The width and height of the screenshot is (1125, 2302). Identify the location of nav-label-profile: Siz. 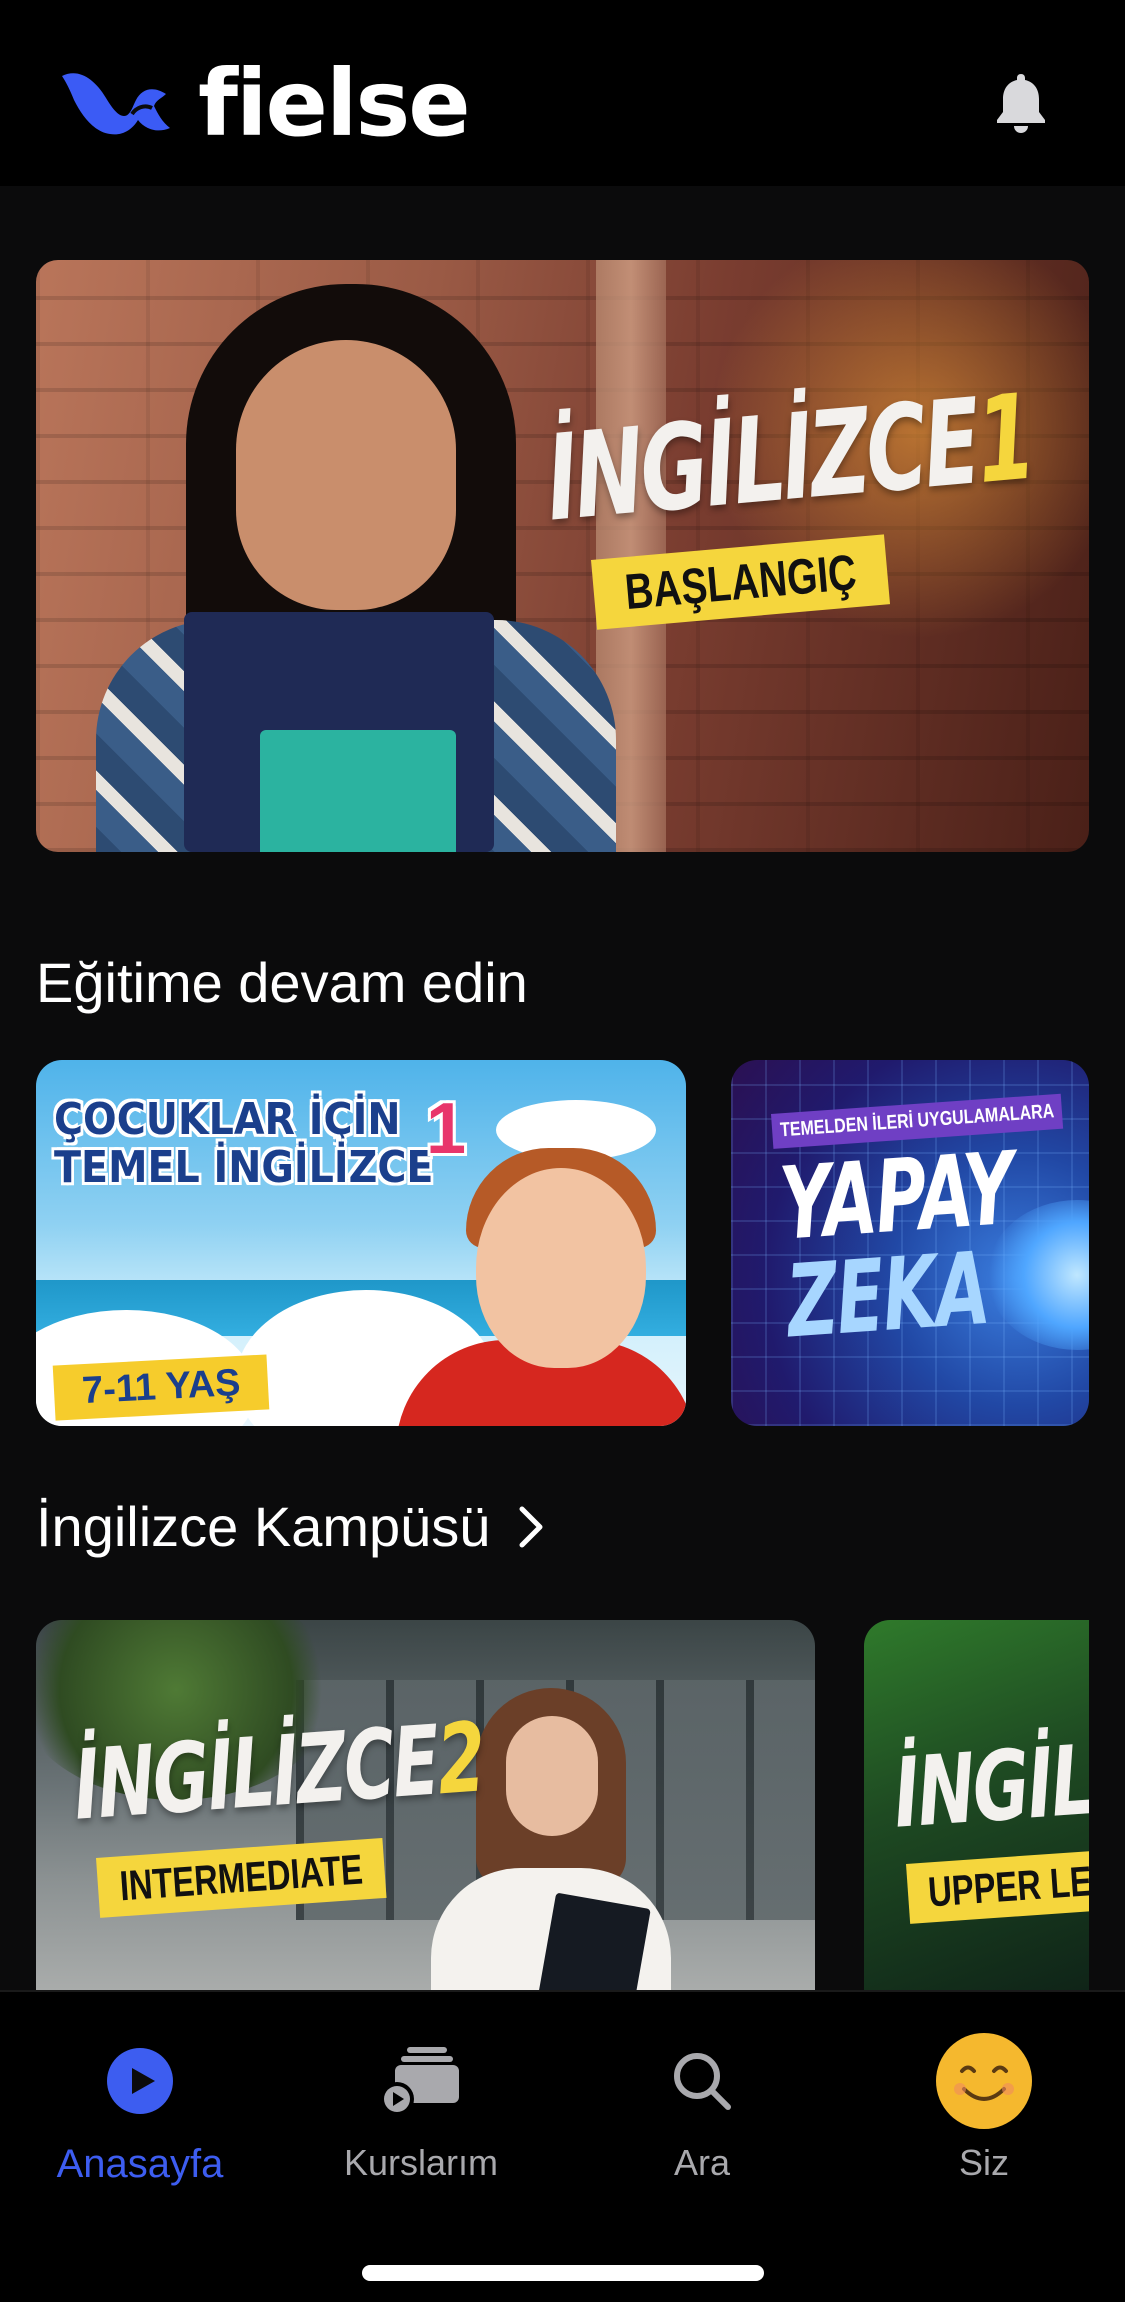
(983, 2162).